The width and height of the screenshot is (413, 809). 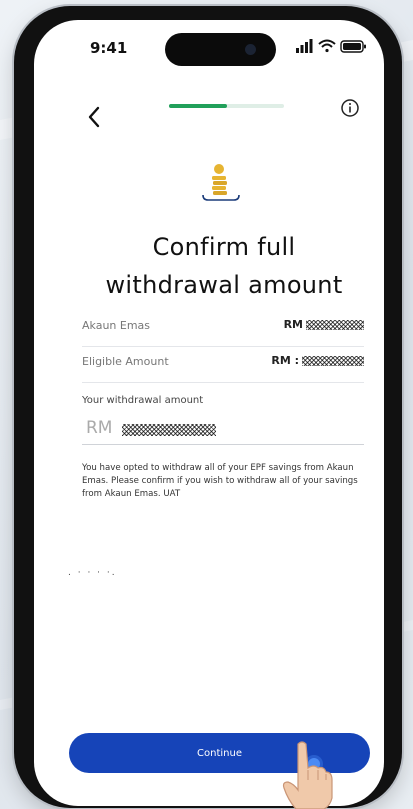 What do you see at coordinates (223, 364) in the screenshot?
I see `eligible-amount-row: Eligible Amount RM :` at bounding box center [223, 364].